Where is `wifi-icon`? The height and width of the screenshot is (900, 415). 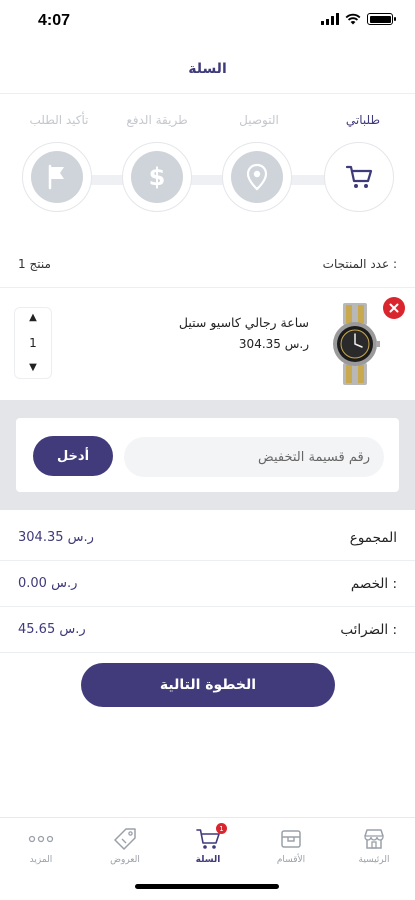
wifi-icon is located at coordinates (353, 19).